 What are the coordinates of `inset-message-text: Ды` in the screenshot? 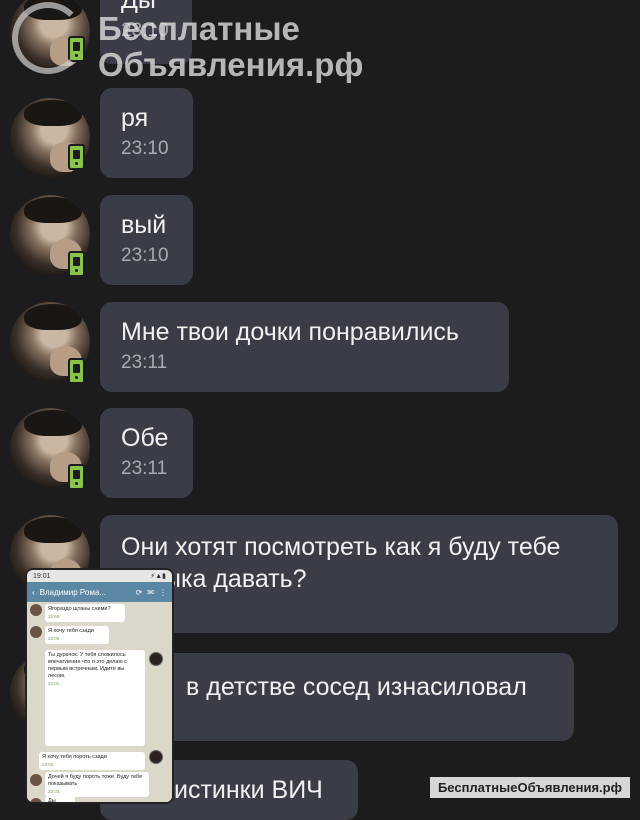 It's located at (52, 800).